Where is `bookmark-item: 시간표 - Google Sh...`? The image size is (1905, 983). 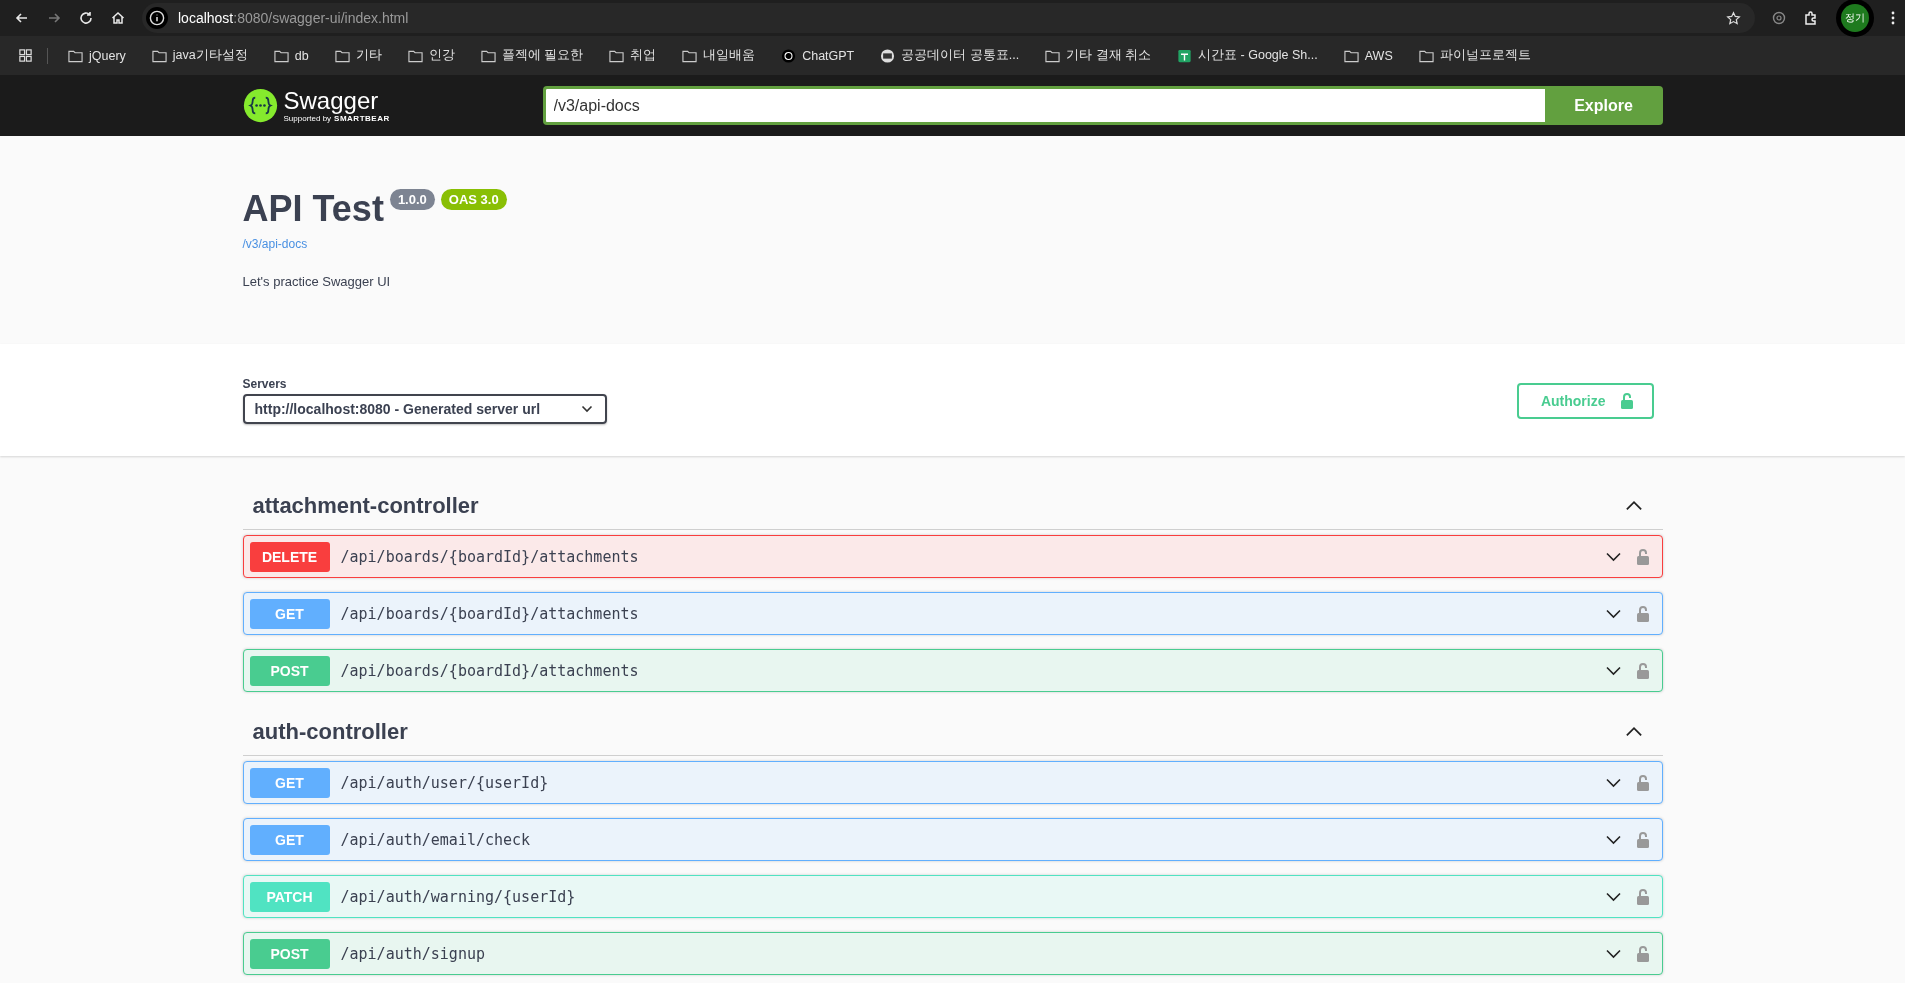 bookmark-item: 시간표 - Google Sh... is located at coordinates (1247, 55).